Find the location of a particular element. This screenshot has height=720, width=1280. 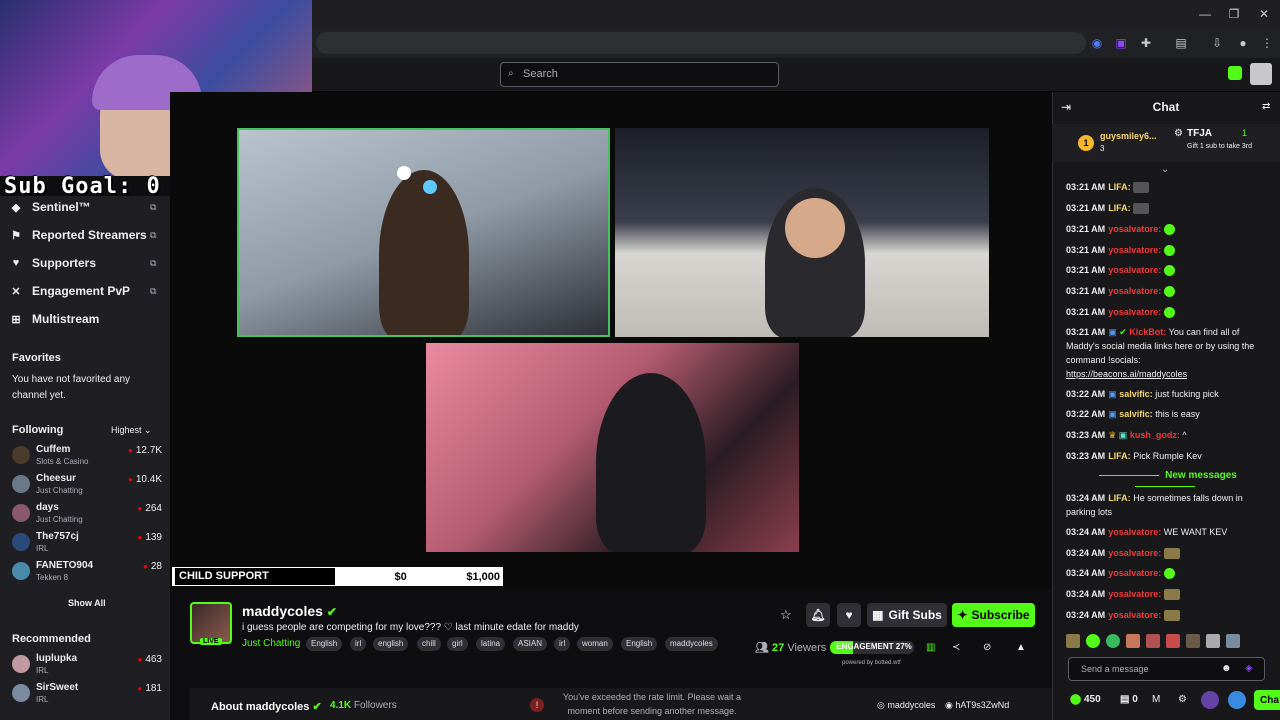

emoji-icon: ☻ is located at coordinates (1226, 668).